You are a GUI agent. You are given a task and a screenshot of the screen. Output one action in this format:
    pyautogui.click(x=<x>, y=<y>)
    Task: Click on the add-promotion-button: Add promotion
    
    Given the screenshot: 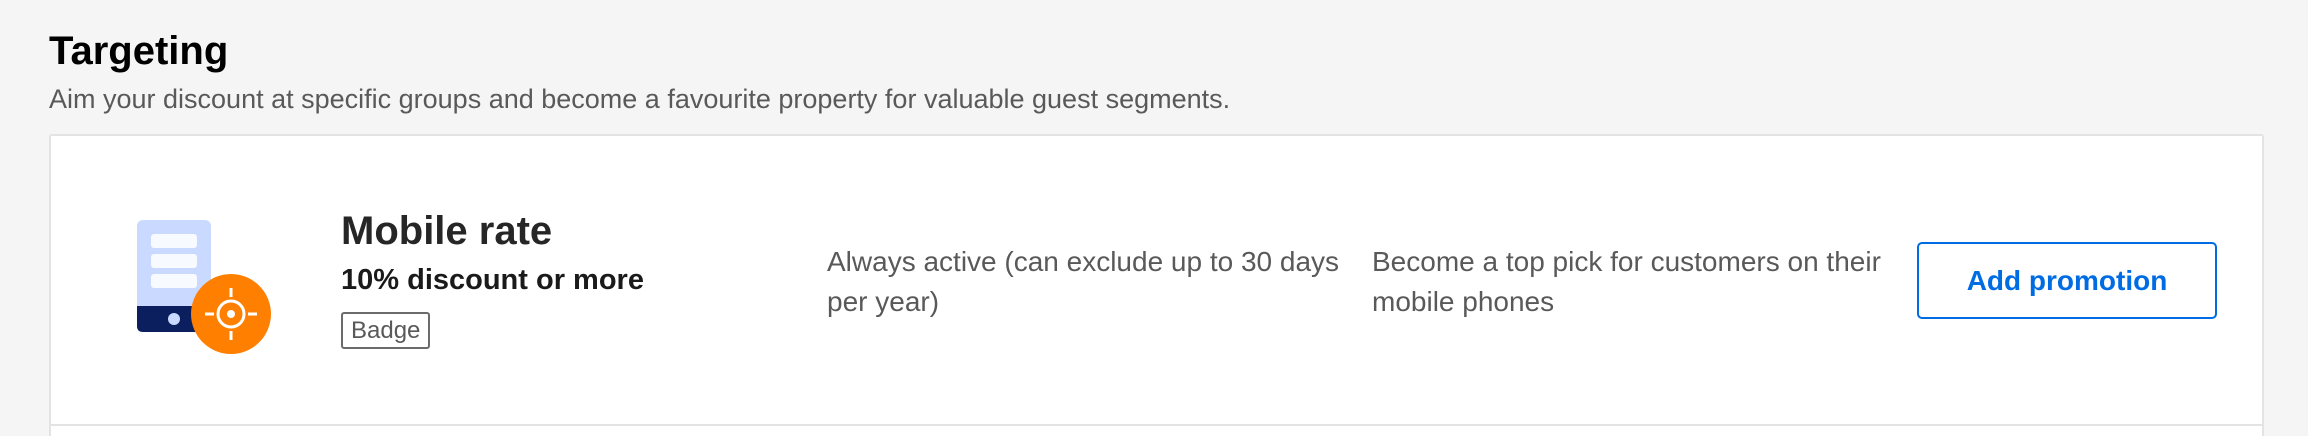 What is the action you would take?
    pyautogui.click(x=2067, y=280)
    